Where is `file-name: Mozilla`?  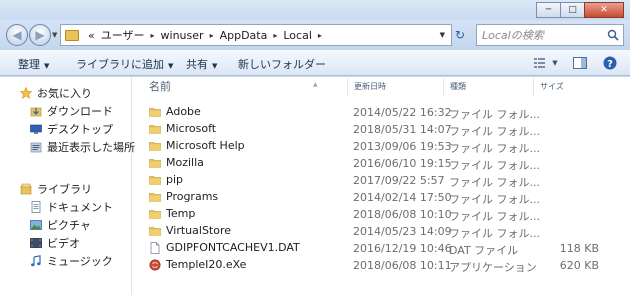
file-name: Mozilla is located at coordinates (185, 162).